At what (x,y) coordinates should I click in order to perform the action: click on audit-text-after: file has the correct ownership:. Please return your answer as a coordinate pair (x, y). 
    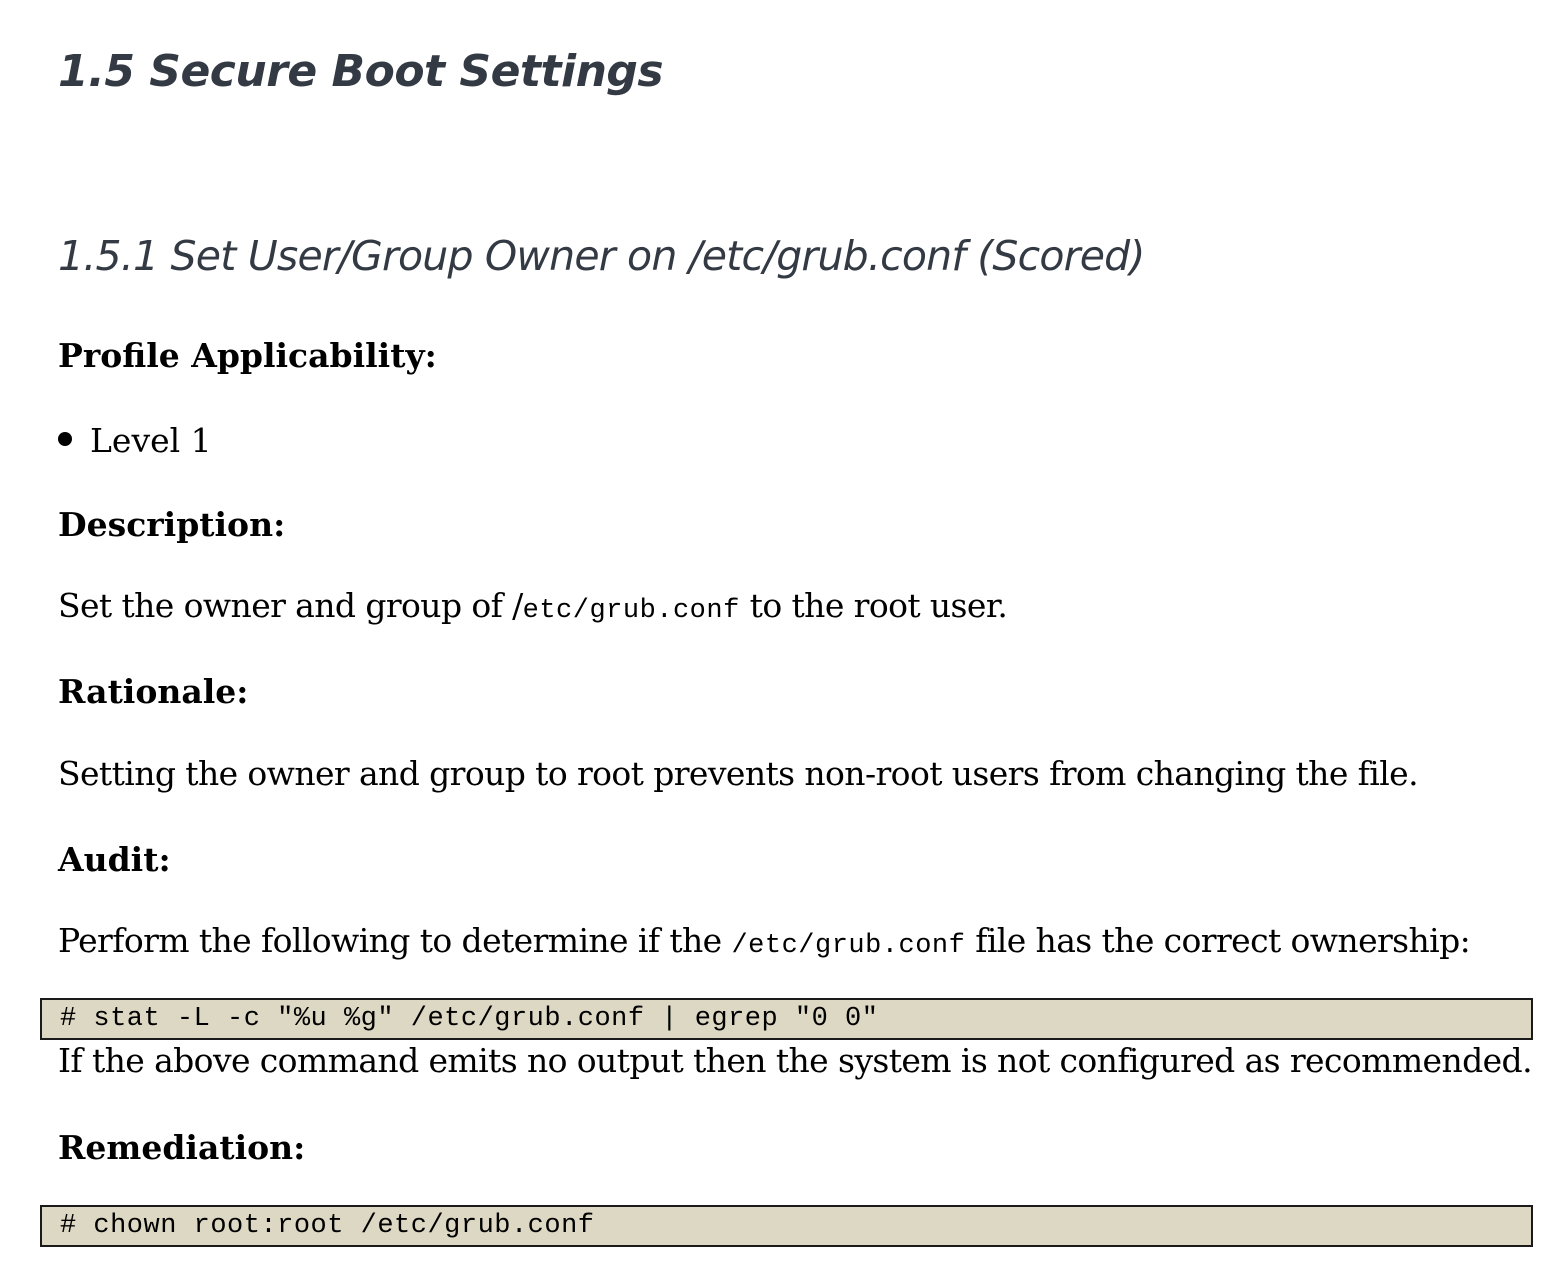
    Looking at the image, I should click on (1218, 940).